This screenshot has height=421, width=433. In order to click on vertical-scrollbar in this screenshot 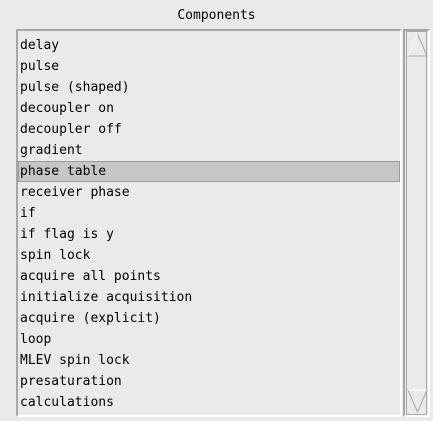, I will do `click(416, 223)`.